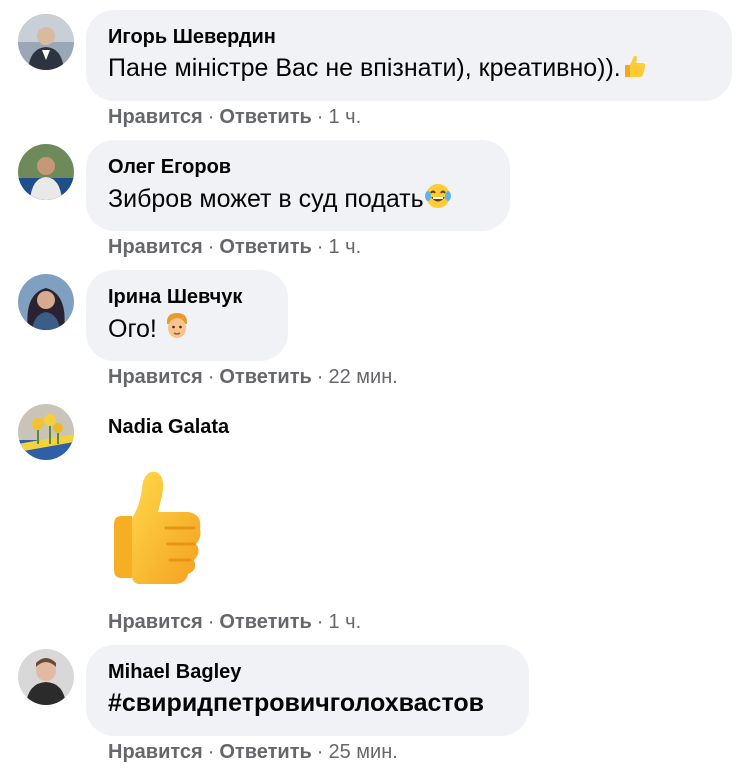 The width and height of the screenshot is (743, 768). I want to click on comment-text: Ого!, so click(187, 330).